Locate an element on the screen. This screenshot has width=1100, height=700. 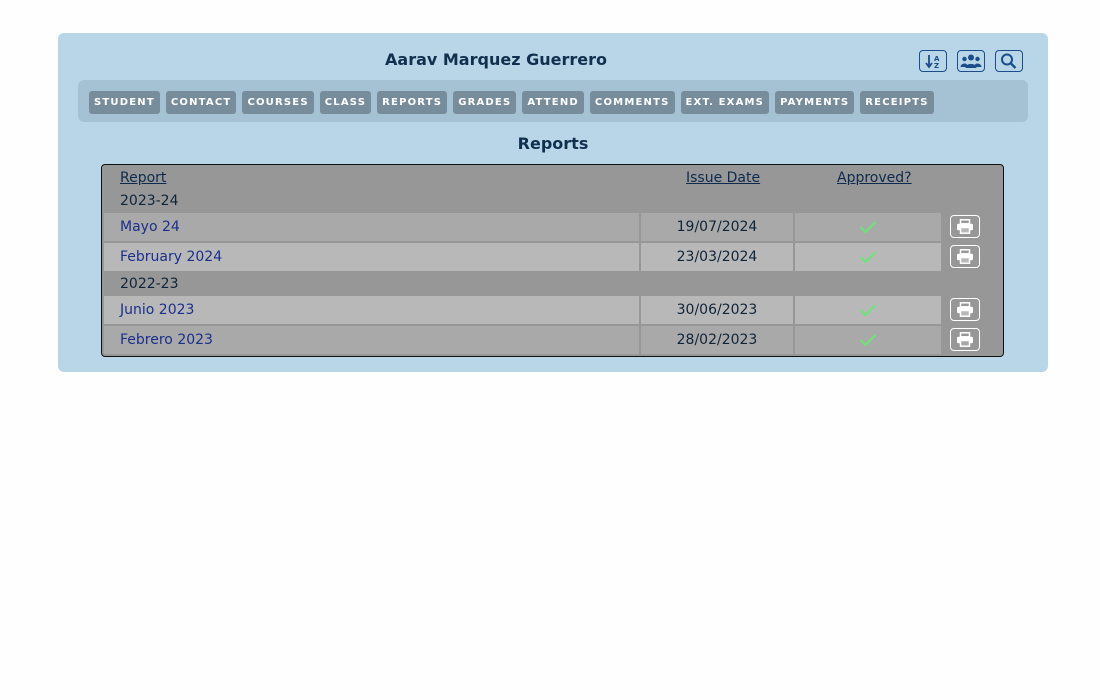
search-icon is located at coordinates (1009, 61).